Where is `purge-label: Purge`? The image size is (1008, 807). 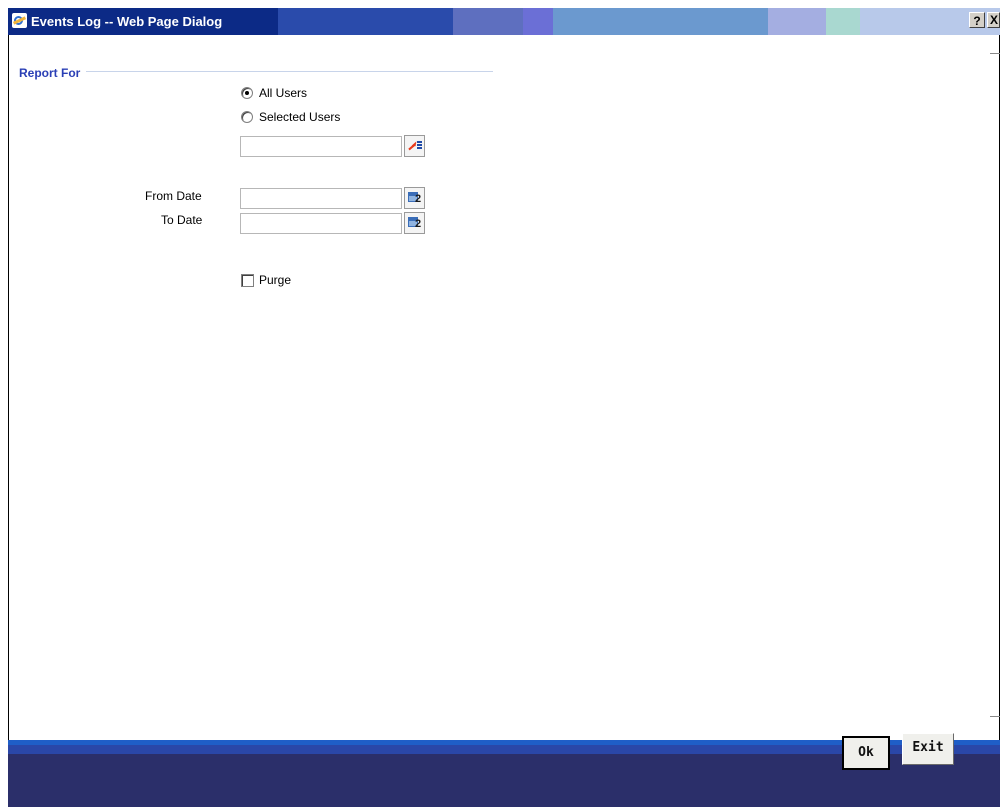 purge-label: Purge is located at coordinates (275, 280).